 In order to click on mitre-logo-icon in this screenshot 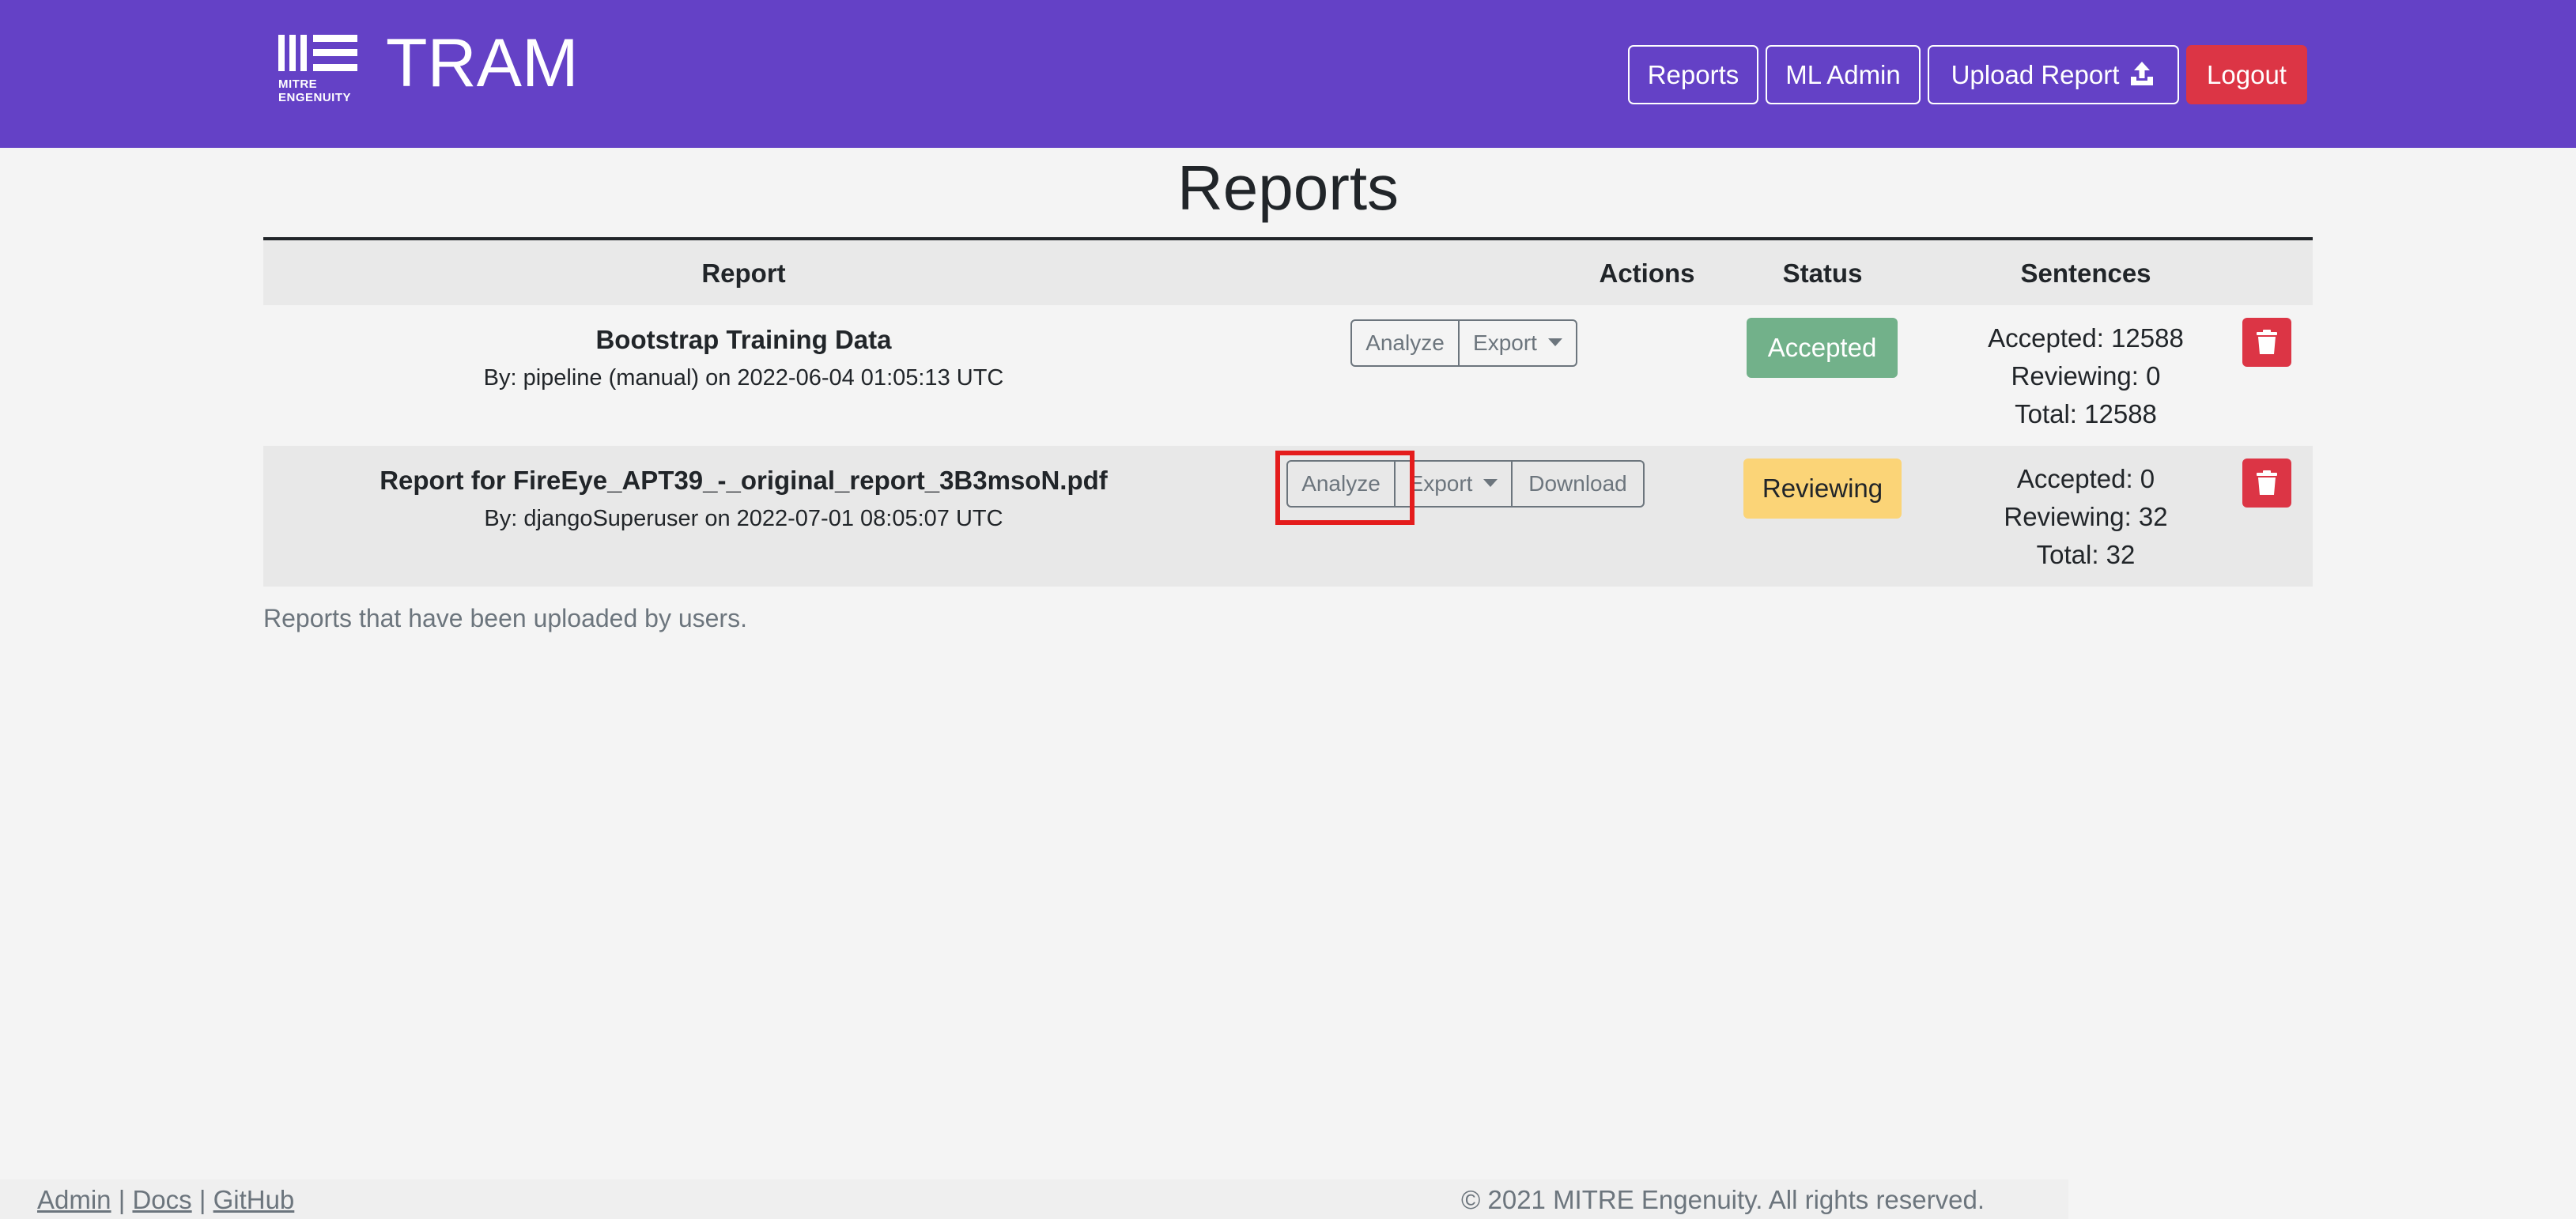, I will do `click(317, 53)`.